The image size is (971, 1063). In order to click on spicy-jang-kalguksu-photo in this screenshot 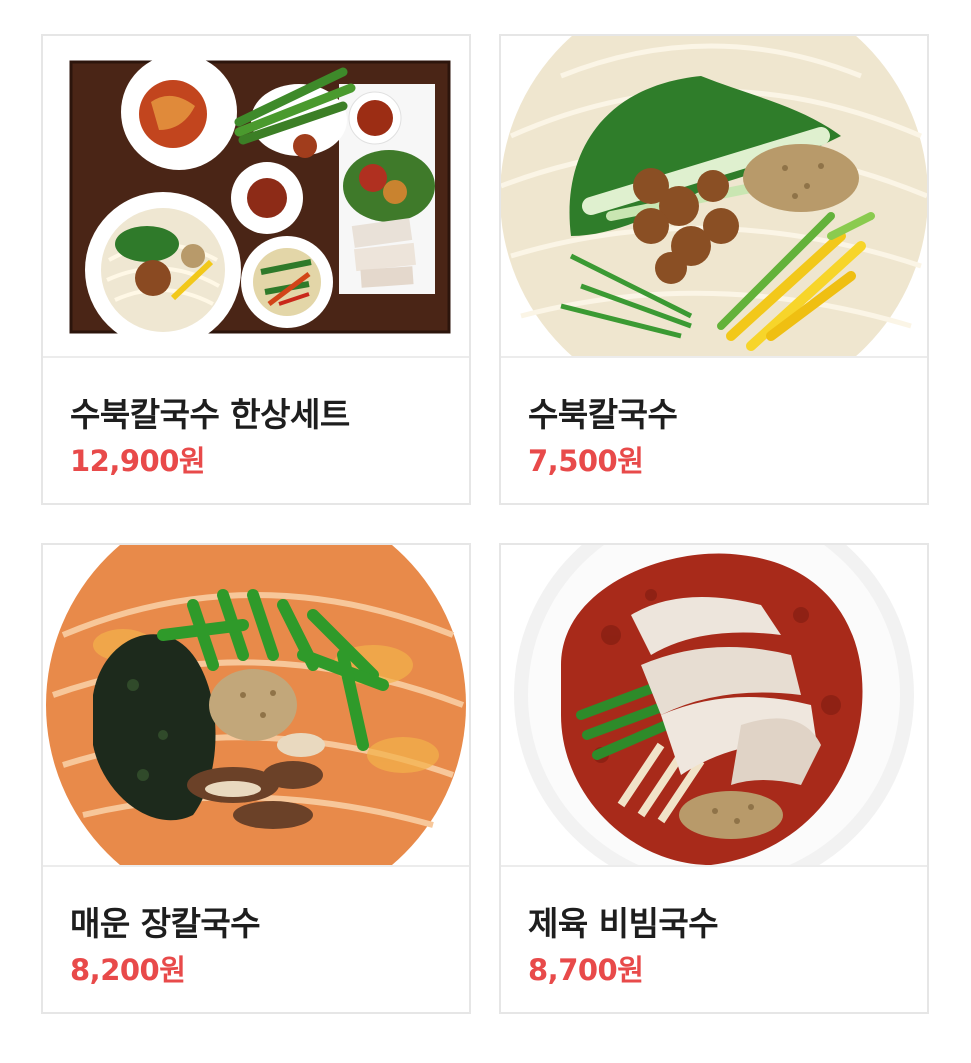, I will do `click(256, 705)`.